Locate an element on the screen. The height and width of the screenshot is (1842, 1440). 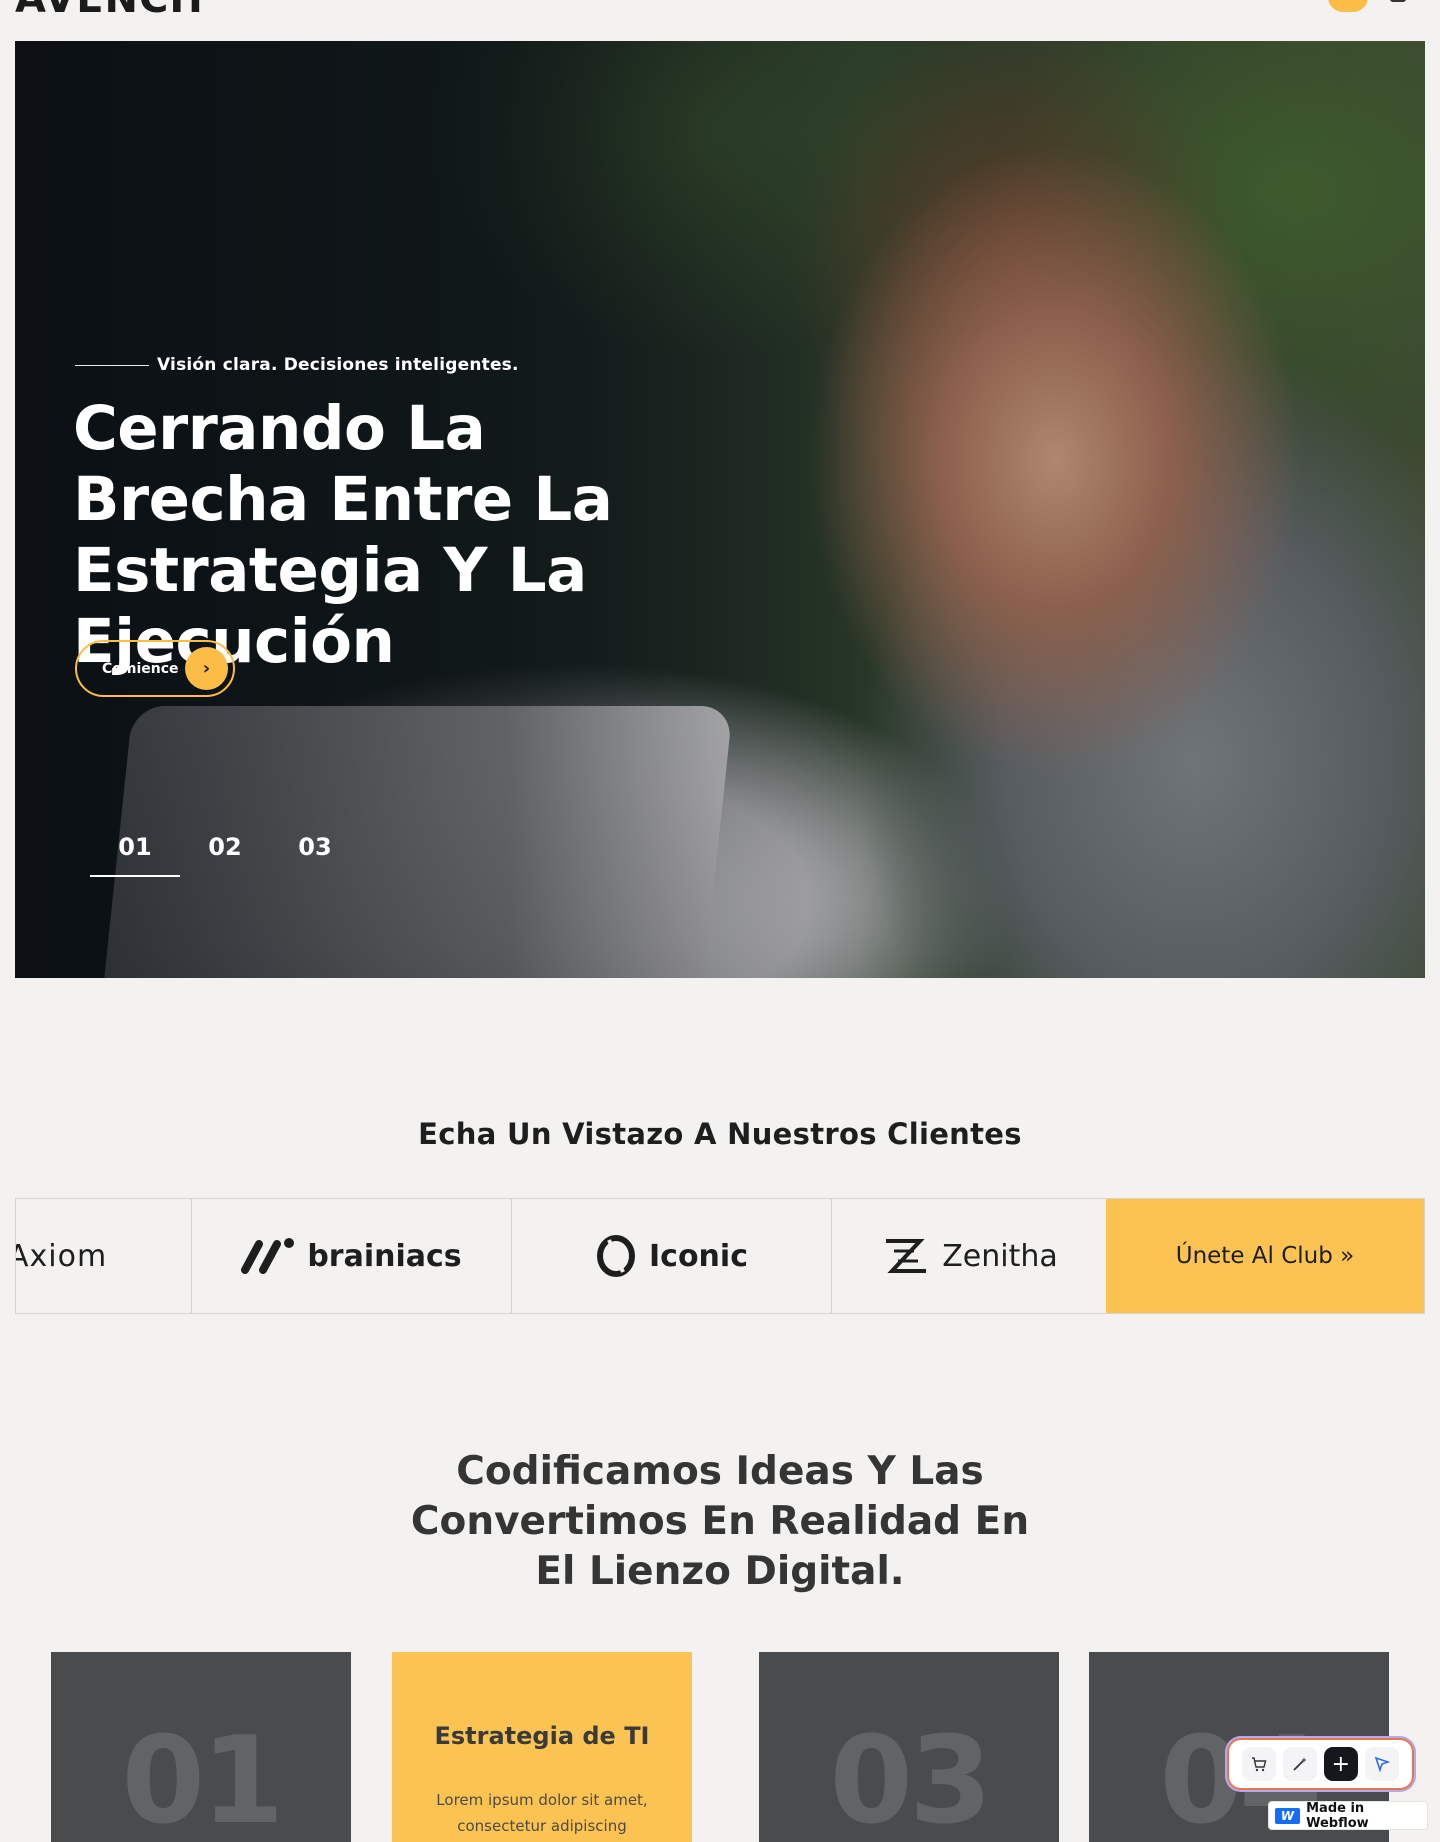
get-started-button: Comience › is located at coordinates (155, 668).